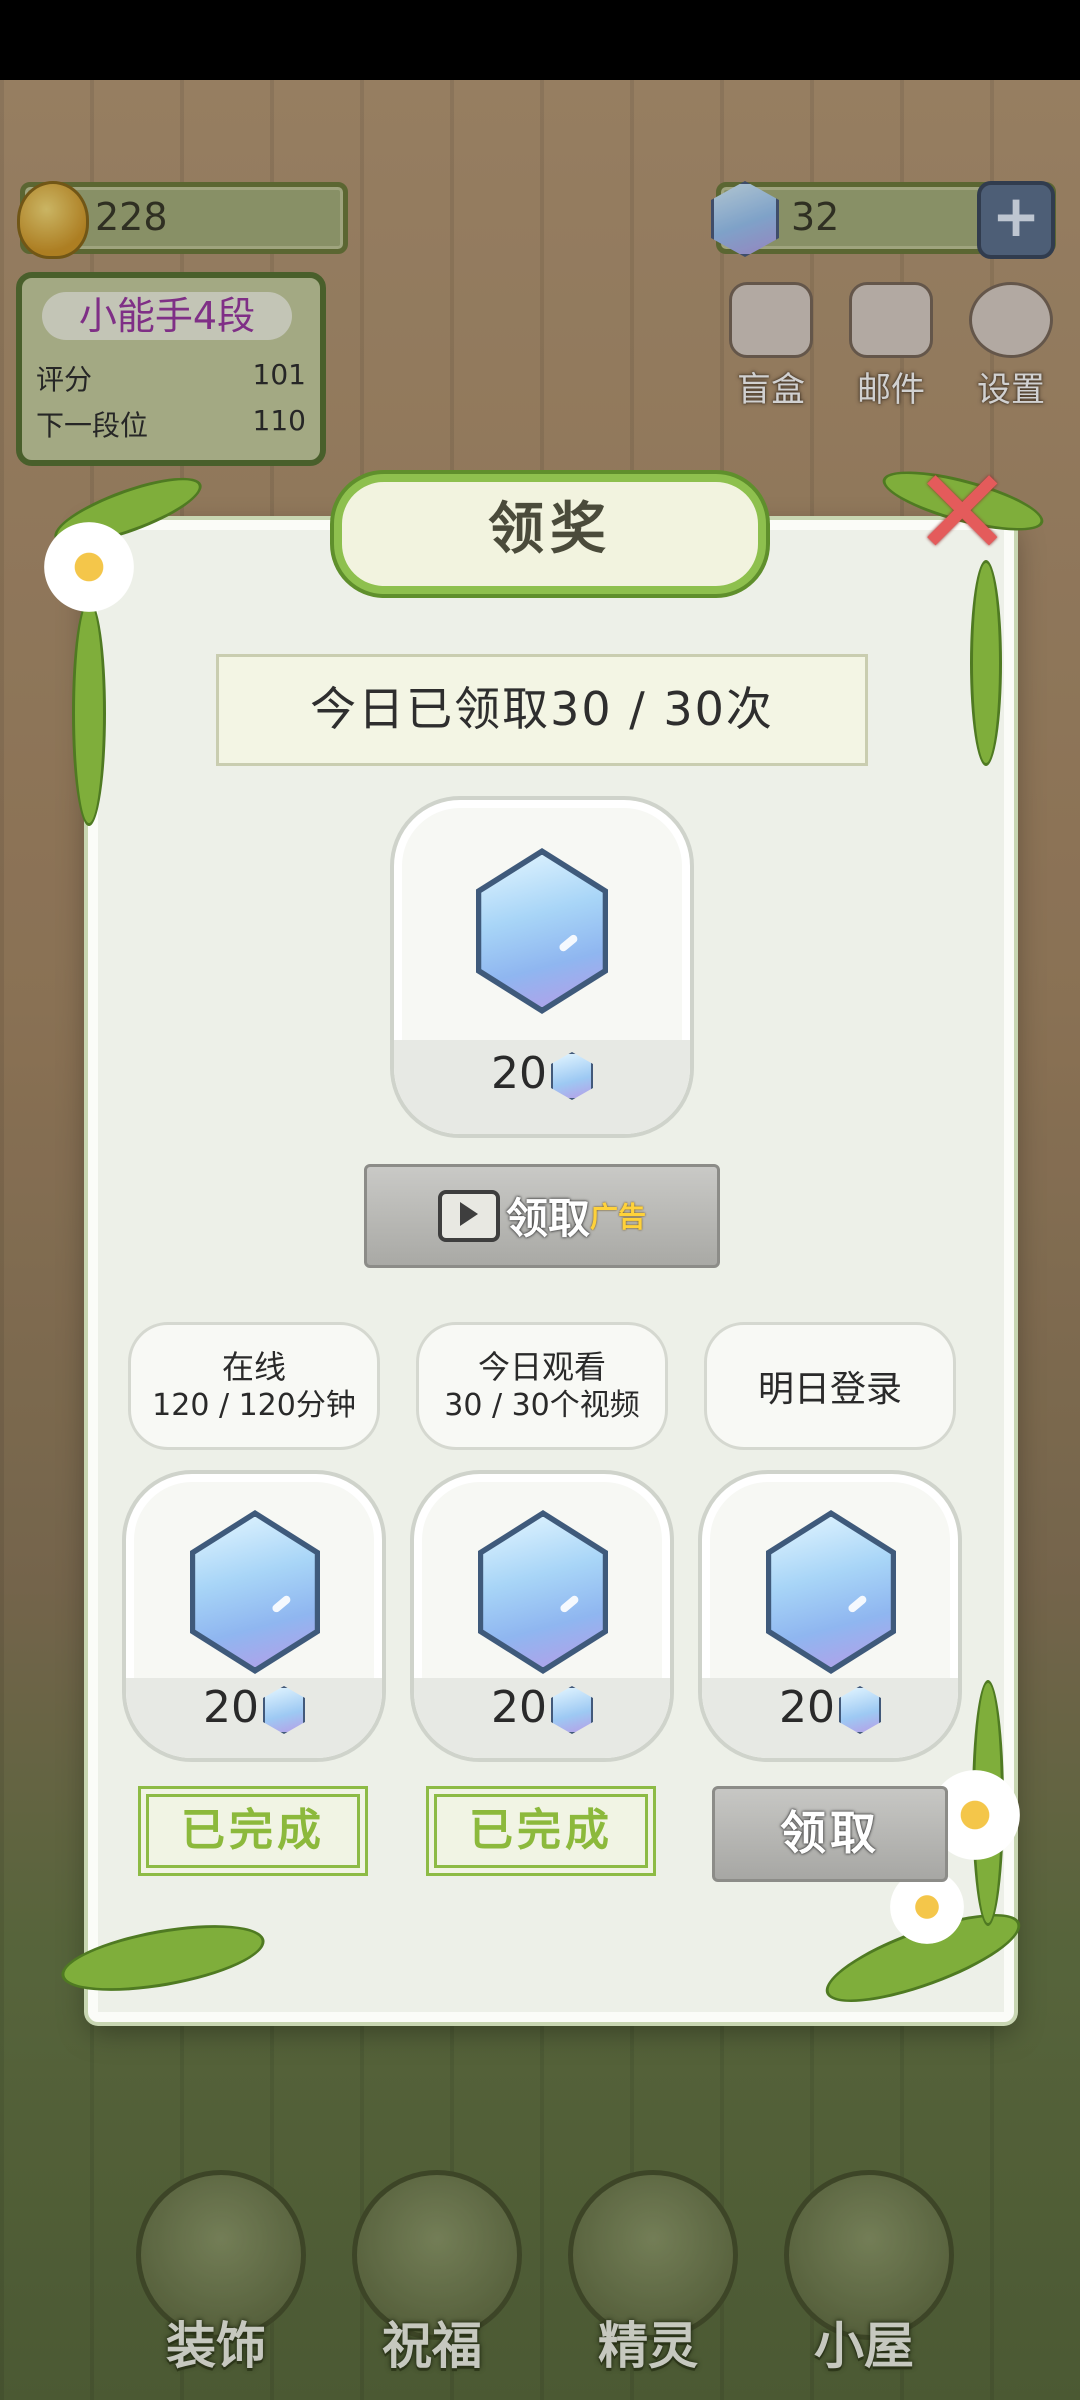 This screenshot has height=2400, width=1080. I want to click on daily-claim-count: 今日已领取30 / 30次, so click(542, 710).